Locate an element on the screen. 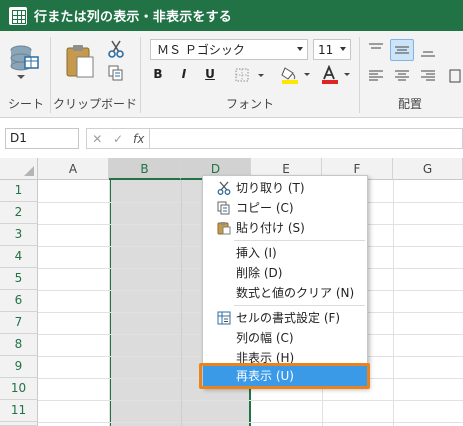  align-top-icon is located at coordinates (376, 46).